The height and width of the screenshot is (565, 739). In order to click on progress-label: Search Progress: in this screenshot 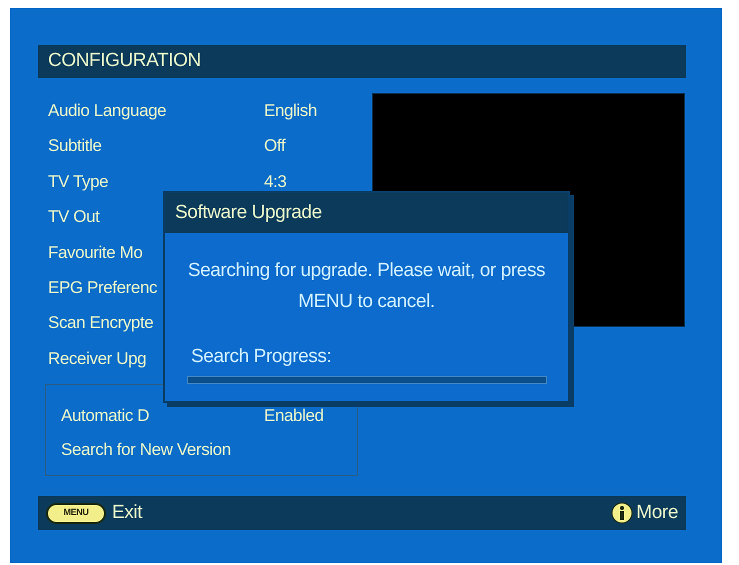, I will do `click(261, 357)`.